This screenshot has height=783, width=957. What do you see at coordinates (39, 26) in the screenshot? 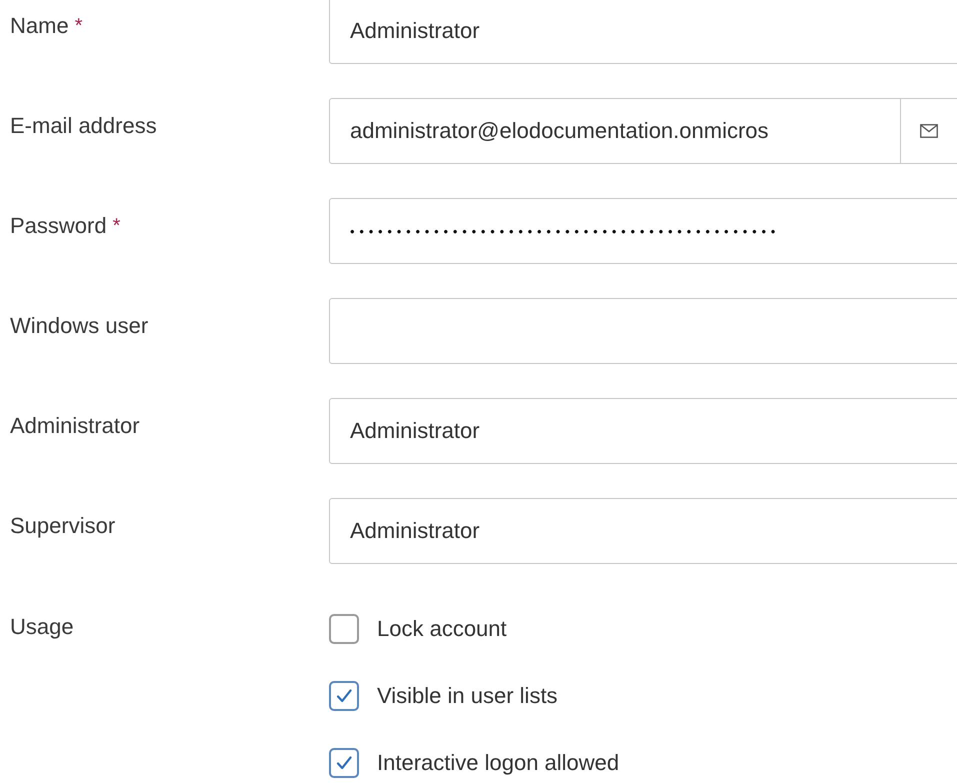
I see `field-label: Name` at bounding box center [39, 26].